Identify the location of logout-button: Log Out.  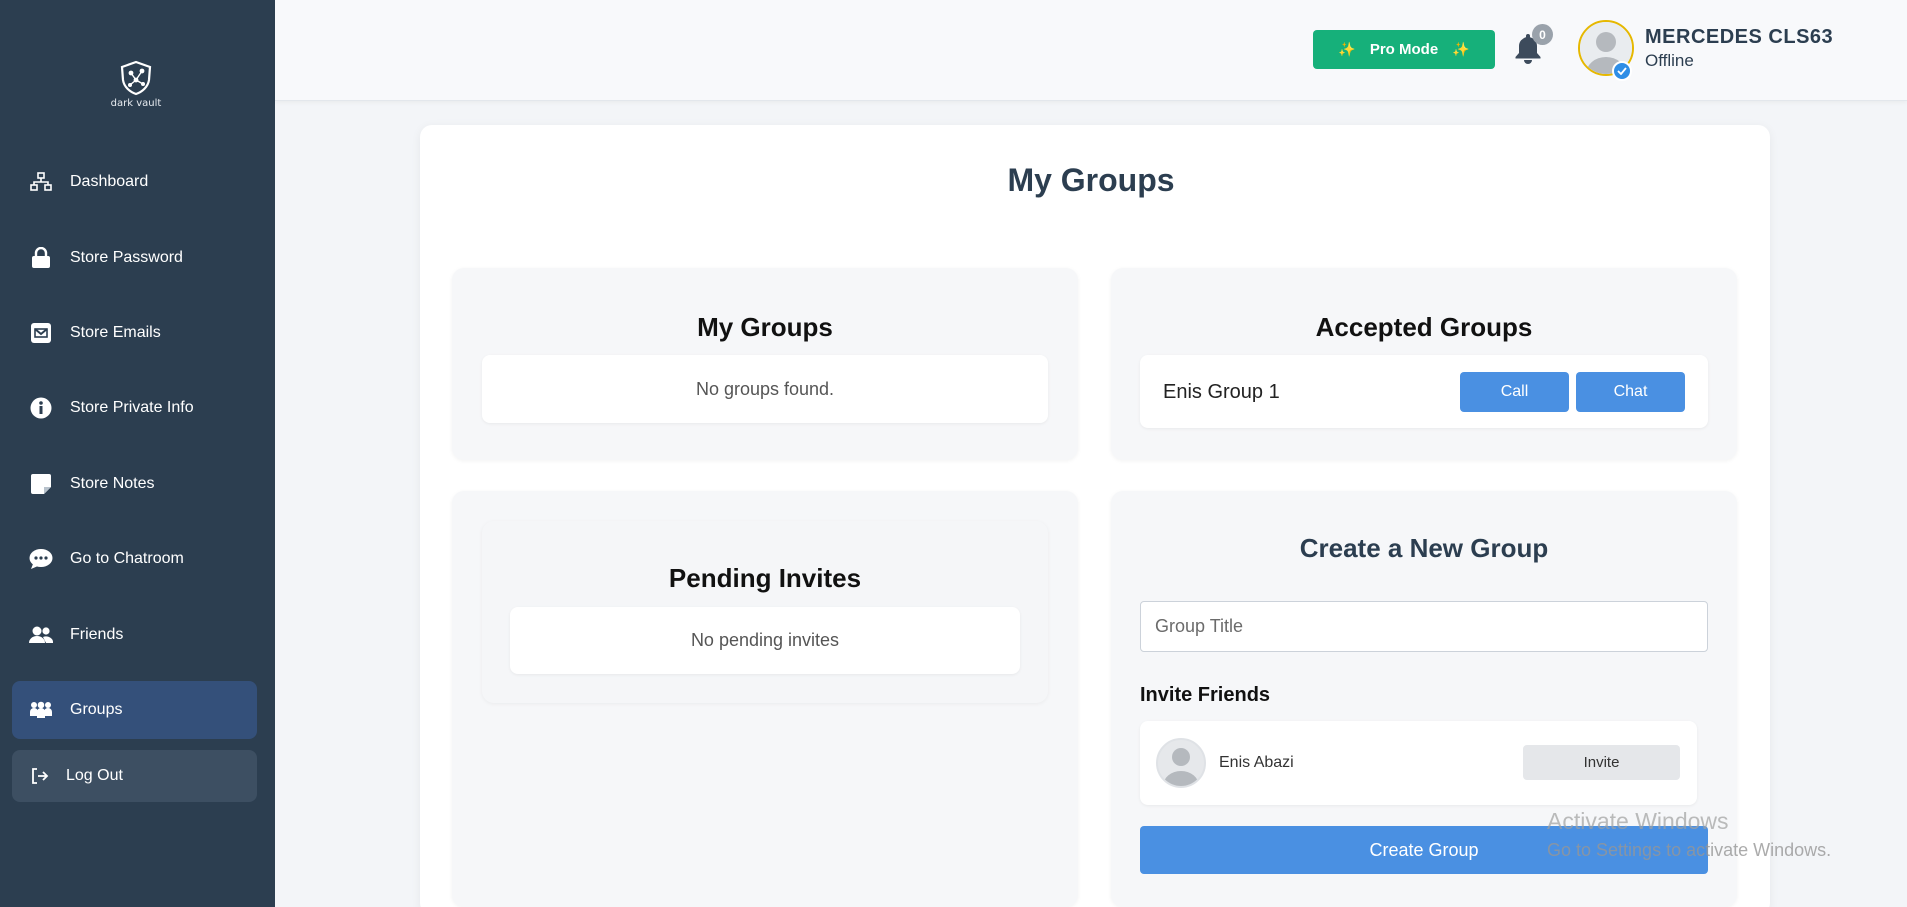
(134, 776).